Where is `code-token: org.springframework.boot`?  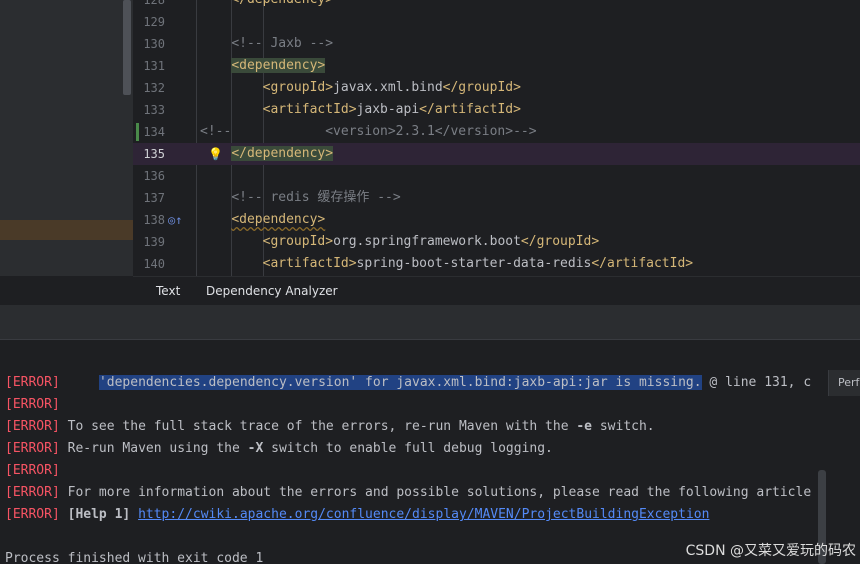
code-token: org.springframework.boot is located at coordinates (427, 241).